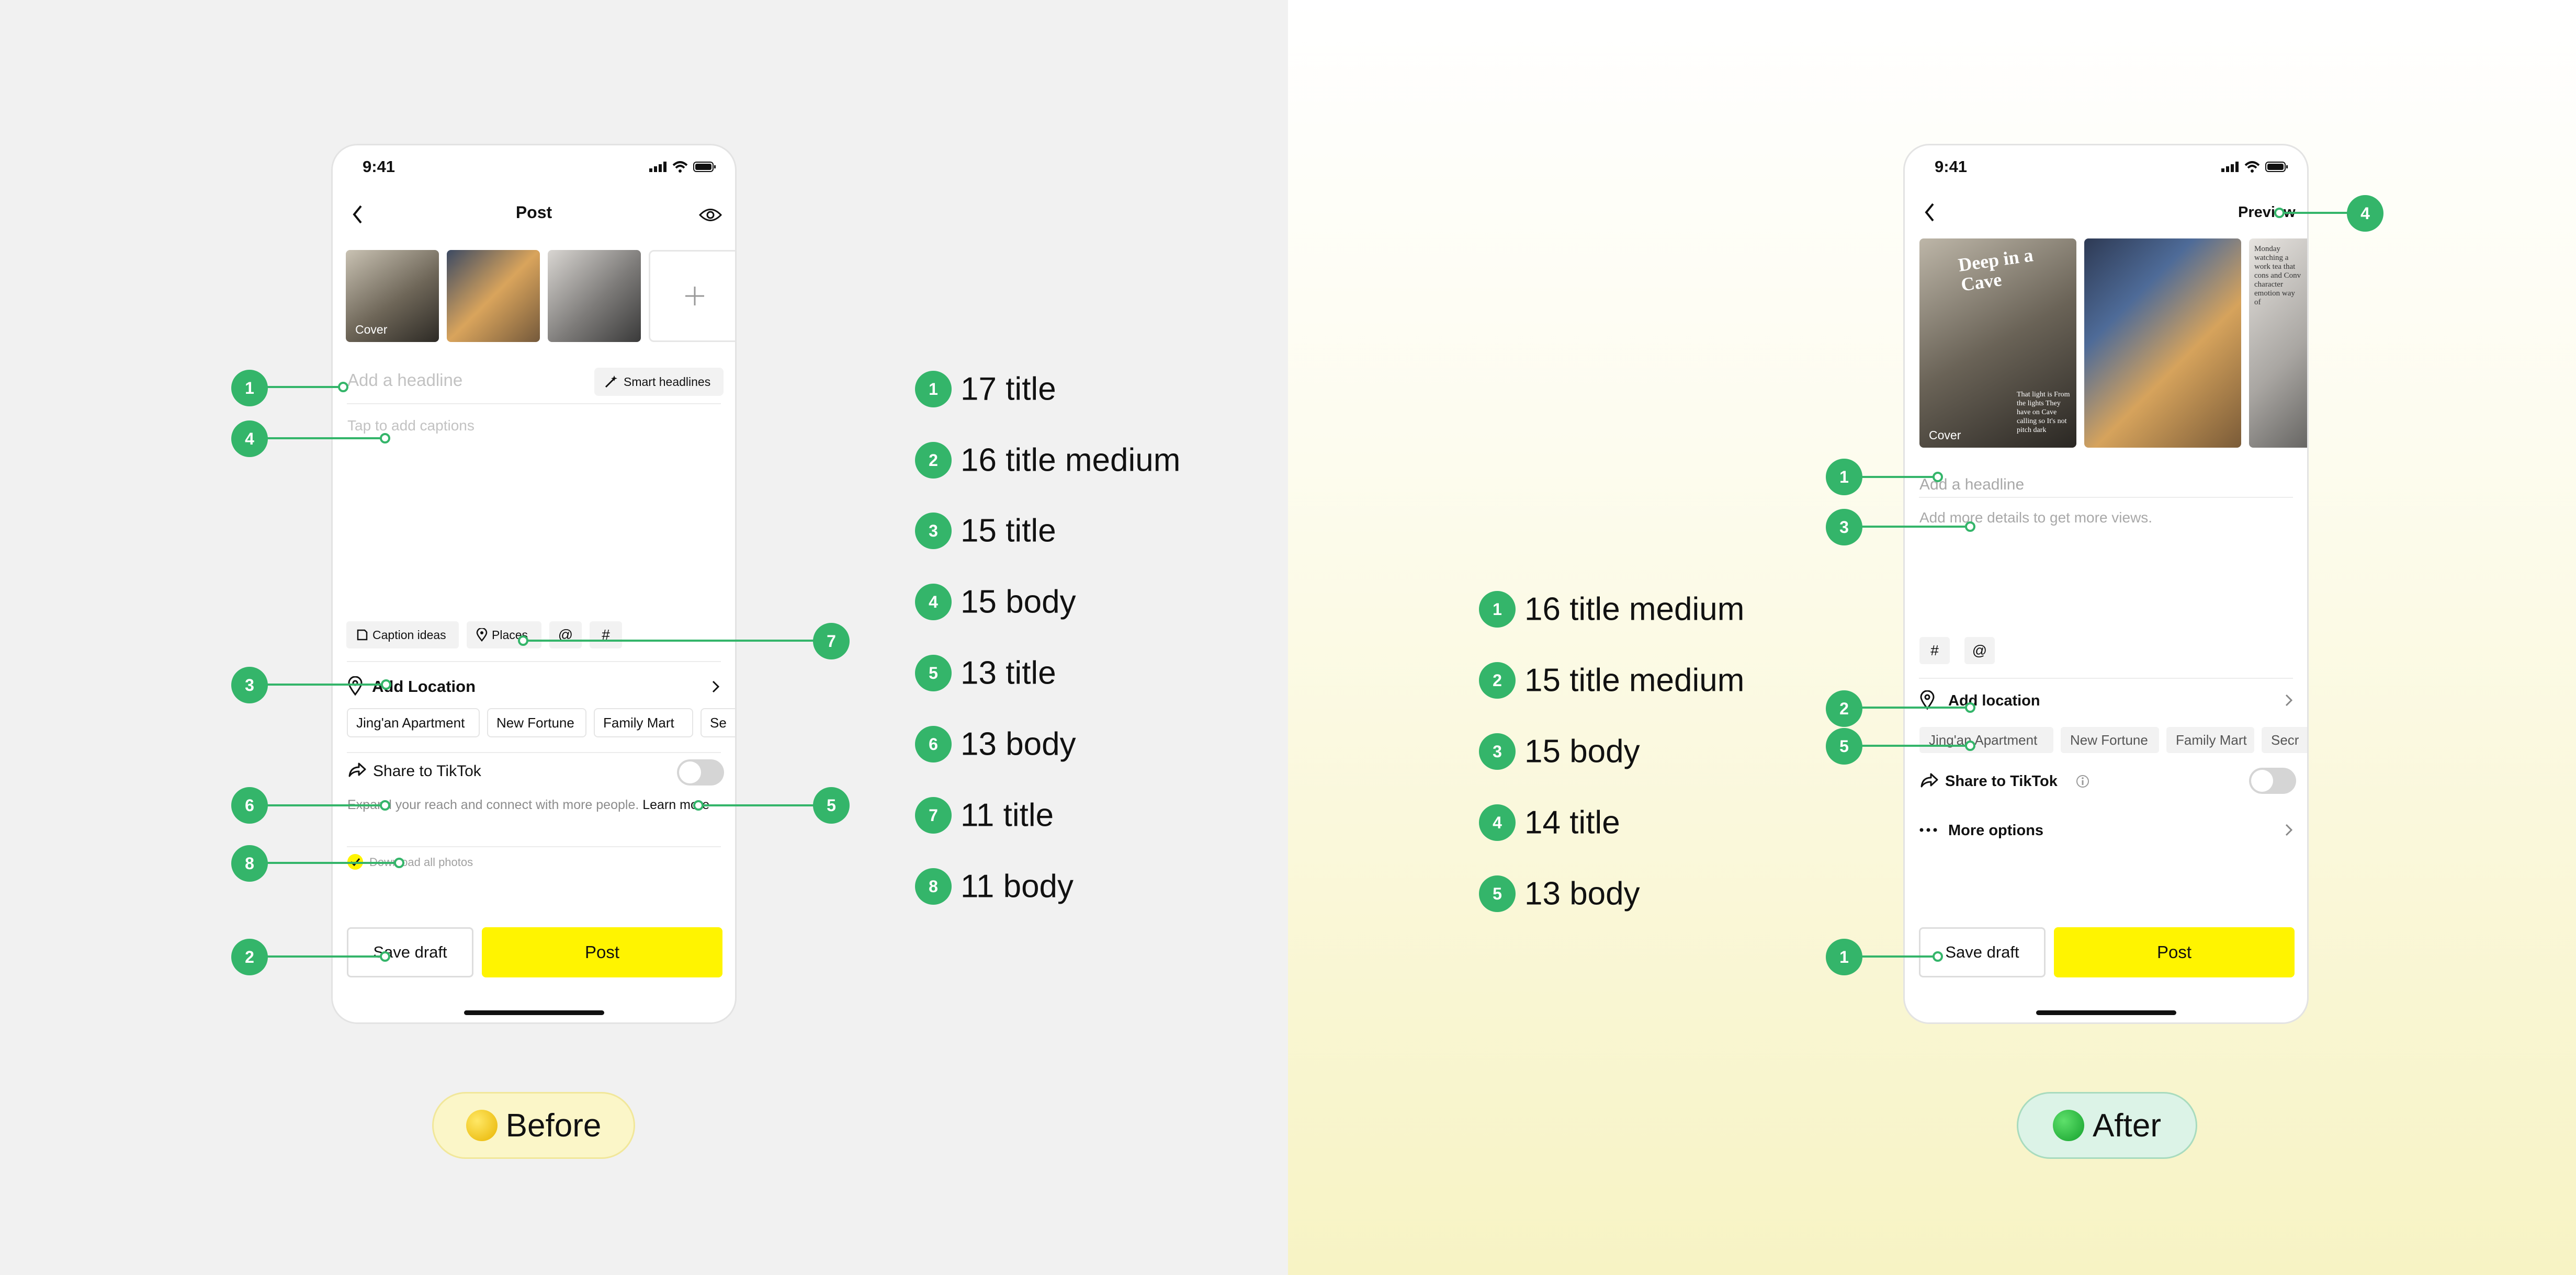  Describe the element at coordinates (1996, 830) in the screenshot. I see `more-options-label: More options` at that location.